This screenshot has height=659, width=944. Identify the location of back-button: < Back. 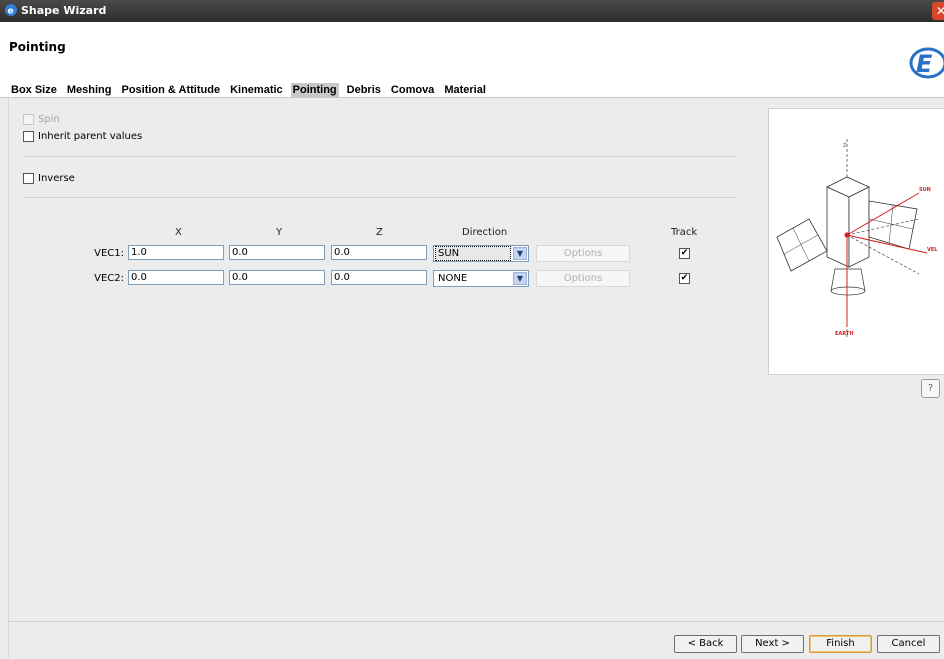
(705, 644).